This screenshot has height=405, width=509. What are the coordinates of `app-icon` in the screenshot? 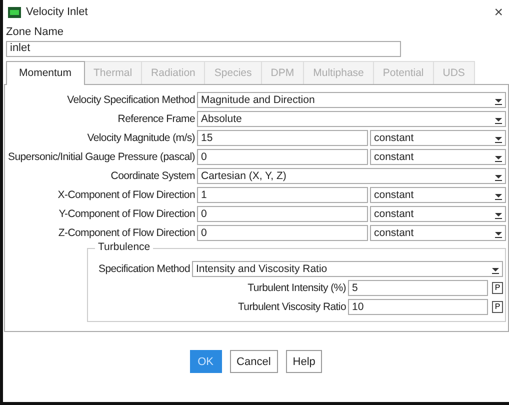 It's located at (14, 12).